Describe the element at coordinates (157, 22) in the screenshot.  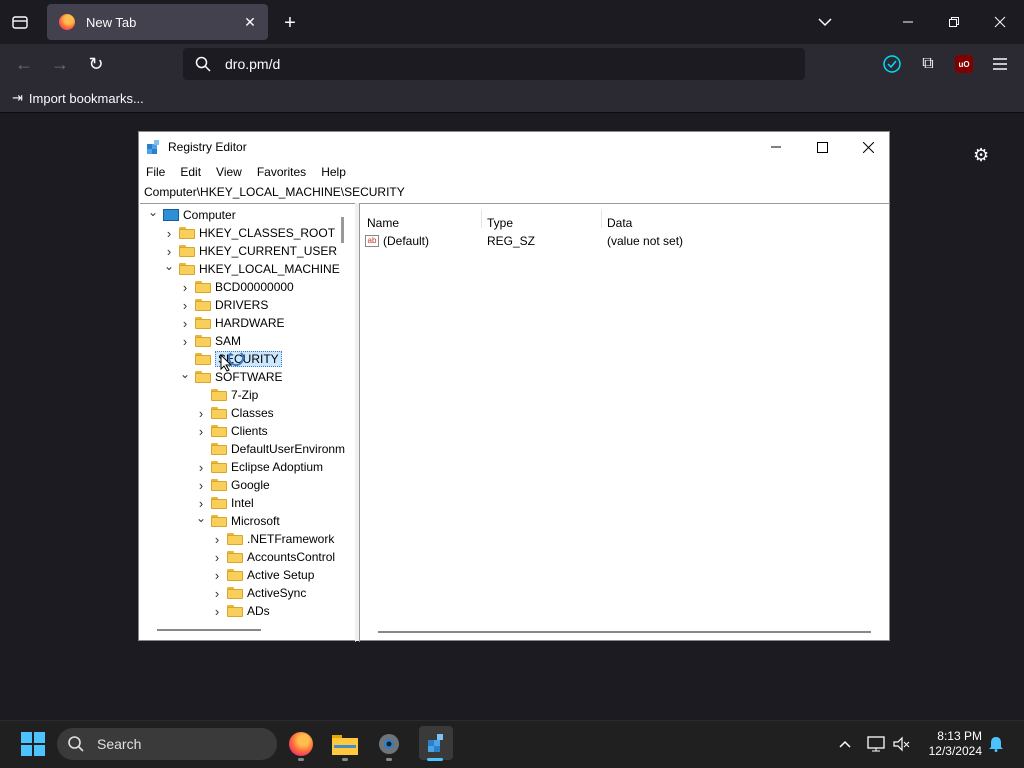
I see `tab-new-tab: New Tab ✕` at that location.